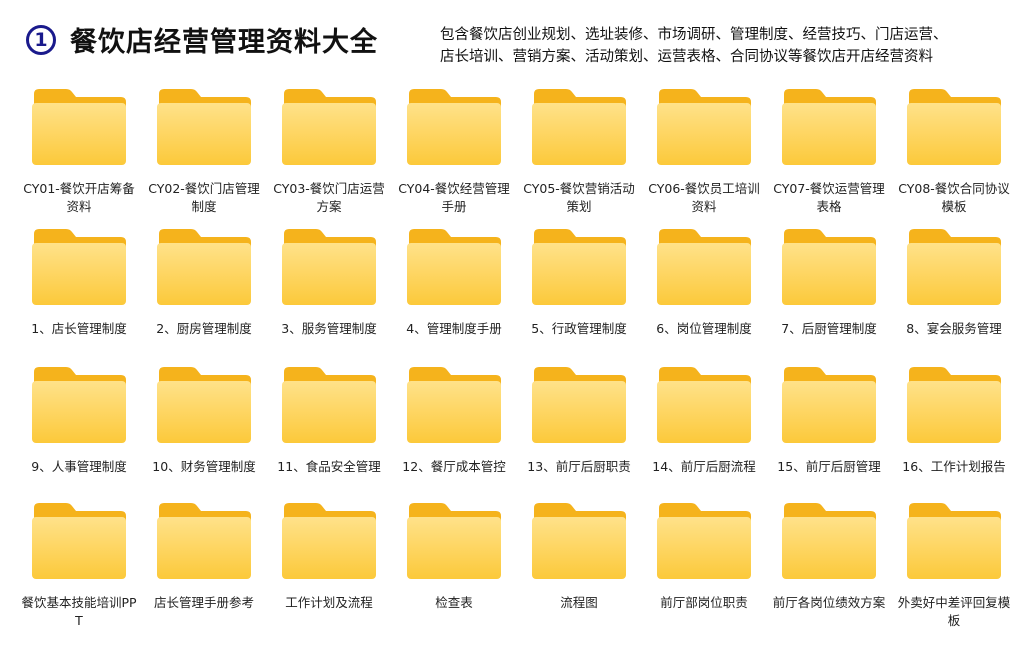  What do you see at coordinates (79, 197) in the screenshot?
I see `folder-label: CY01-餐饮开店筹备资料` at bounding box center [79, 197].